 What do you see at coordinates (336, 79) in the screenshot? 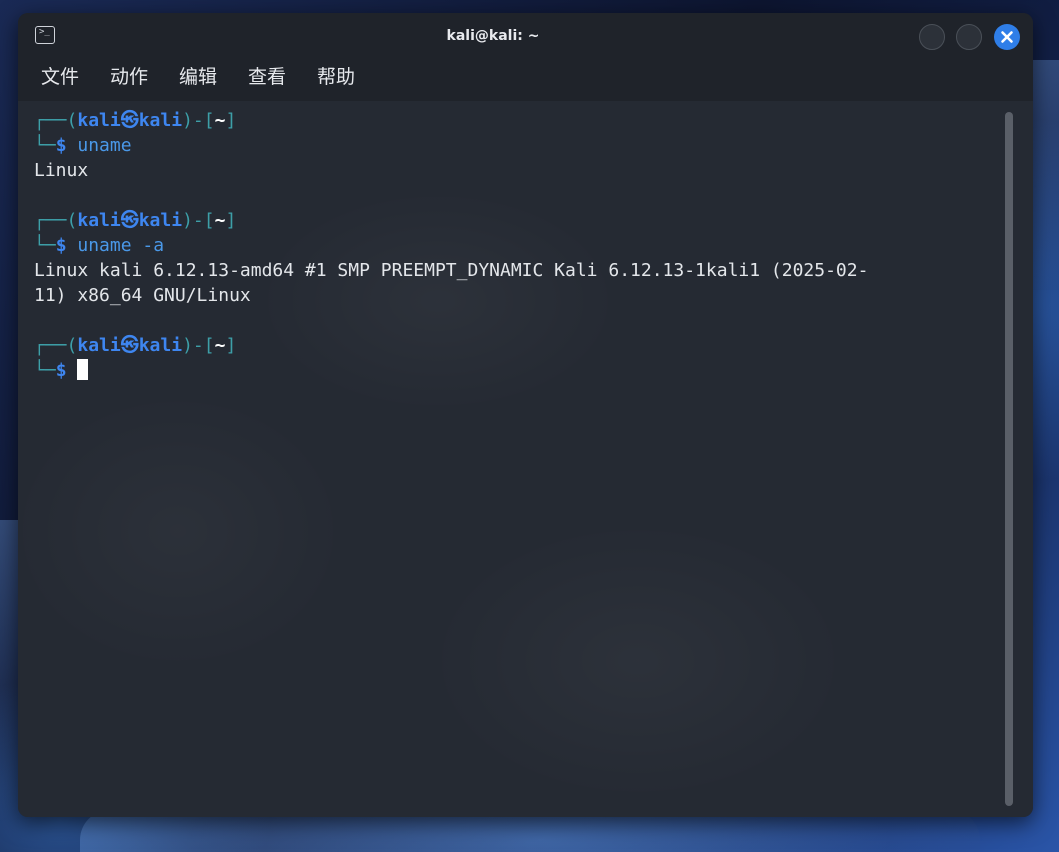
I see `menu-help: 帮助` at bounding box center [336, 79].